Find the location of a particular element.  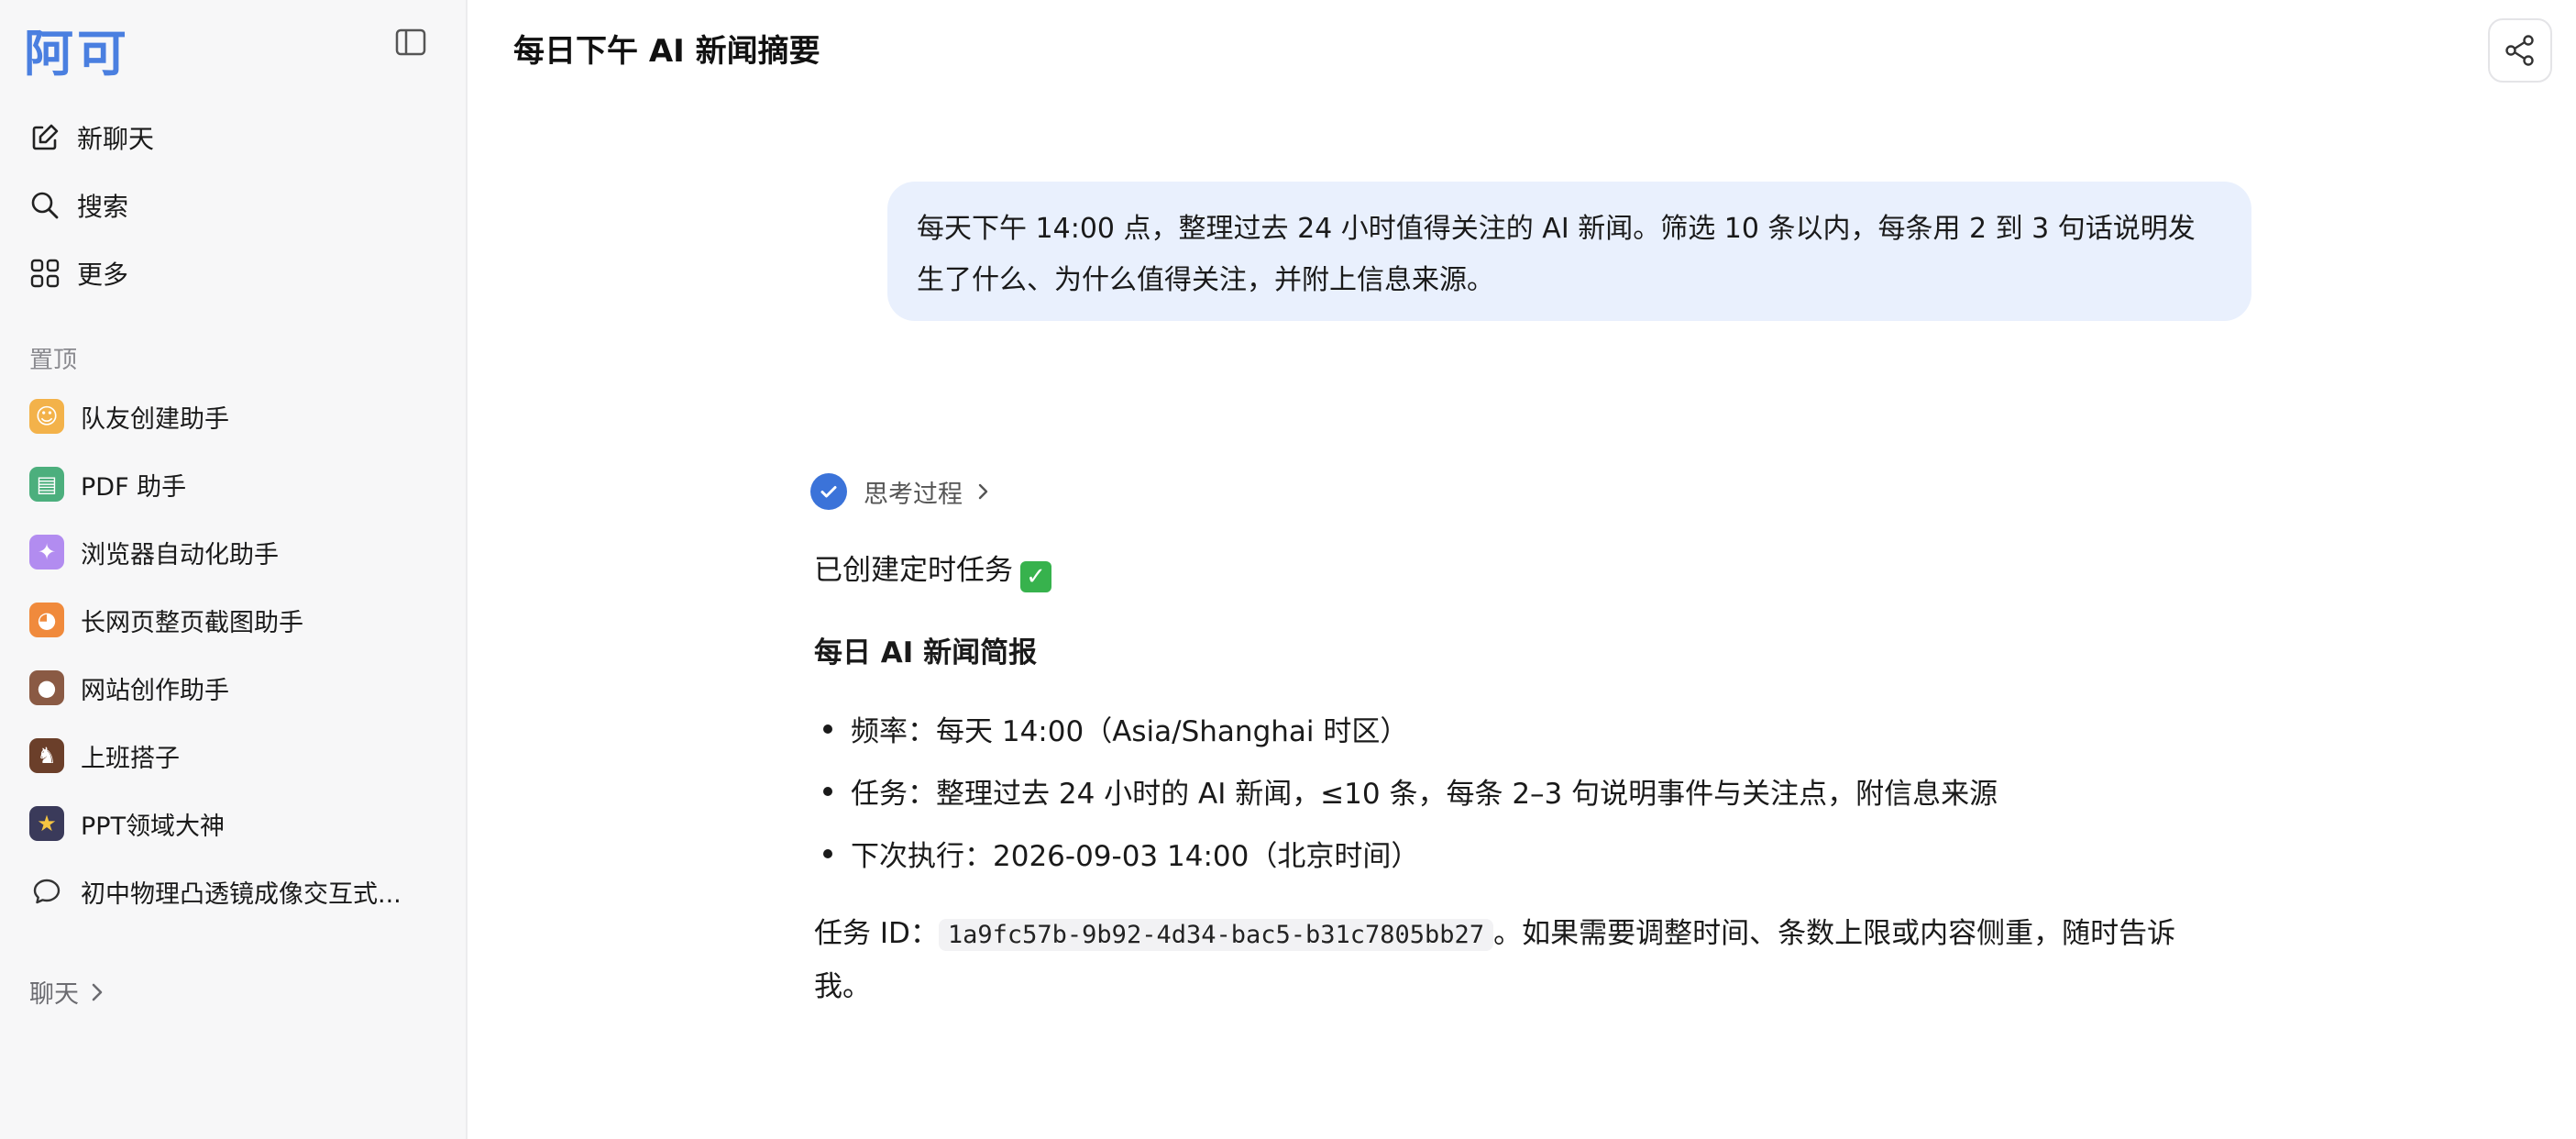

pinned-item: ★ PPT领域大神 is located at coordinates (127, 824).